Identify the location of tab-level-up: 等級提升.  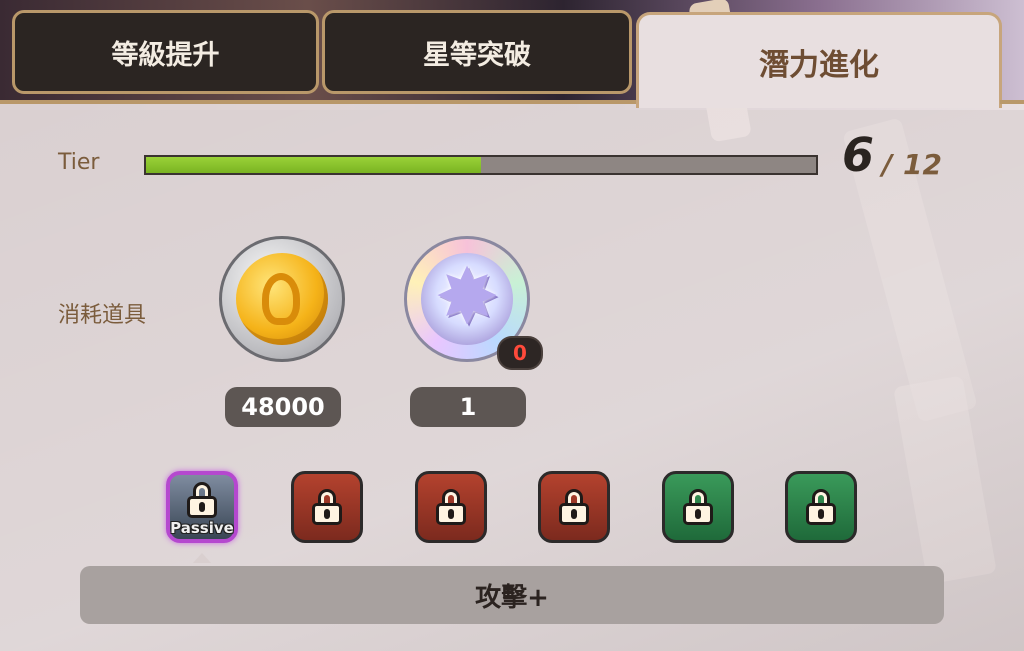
(165, 52).